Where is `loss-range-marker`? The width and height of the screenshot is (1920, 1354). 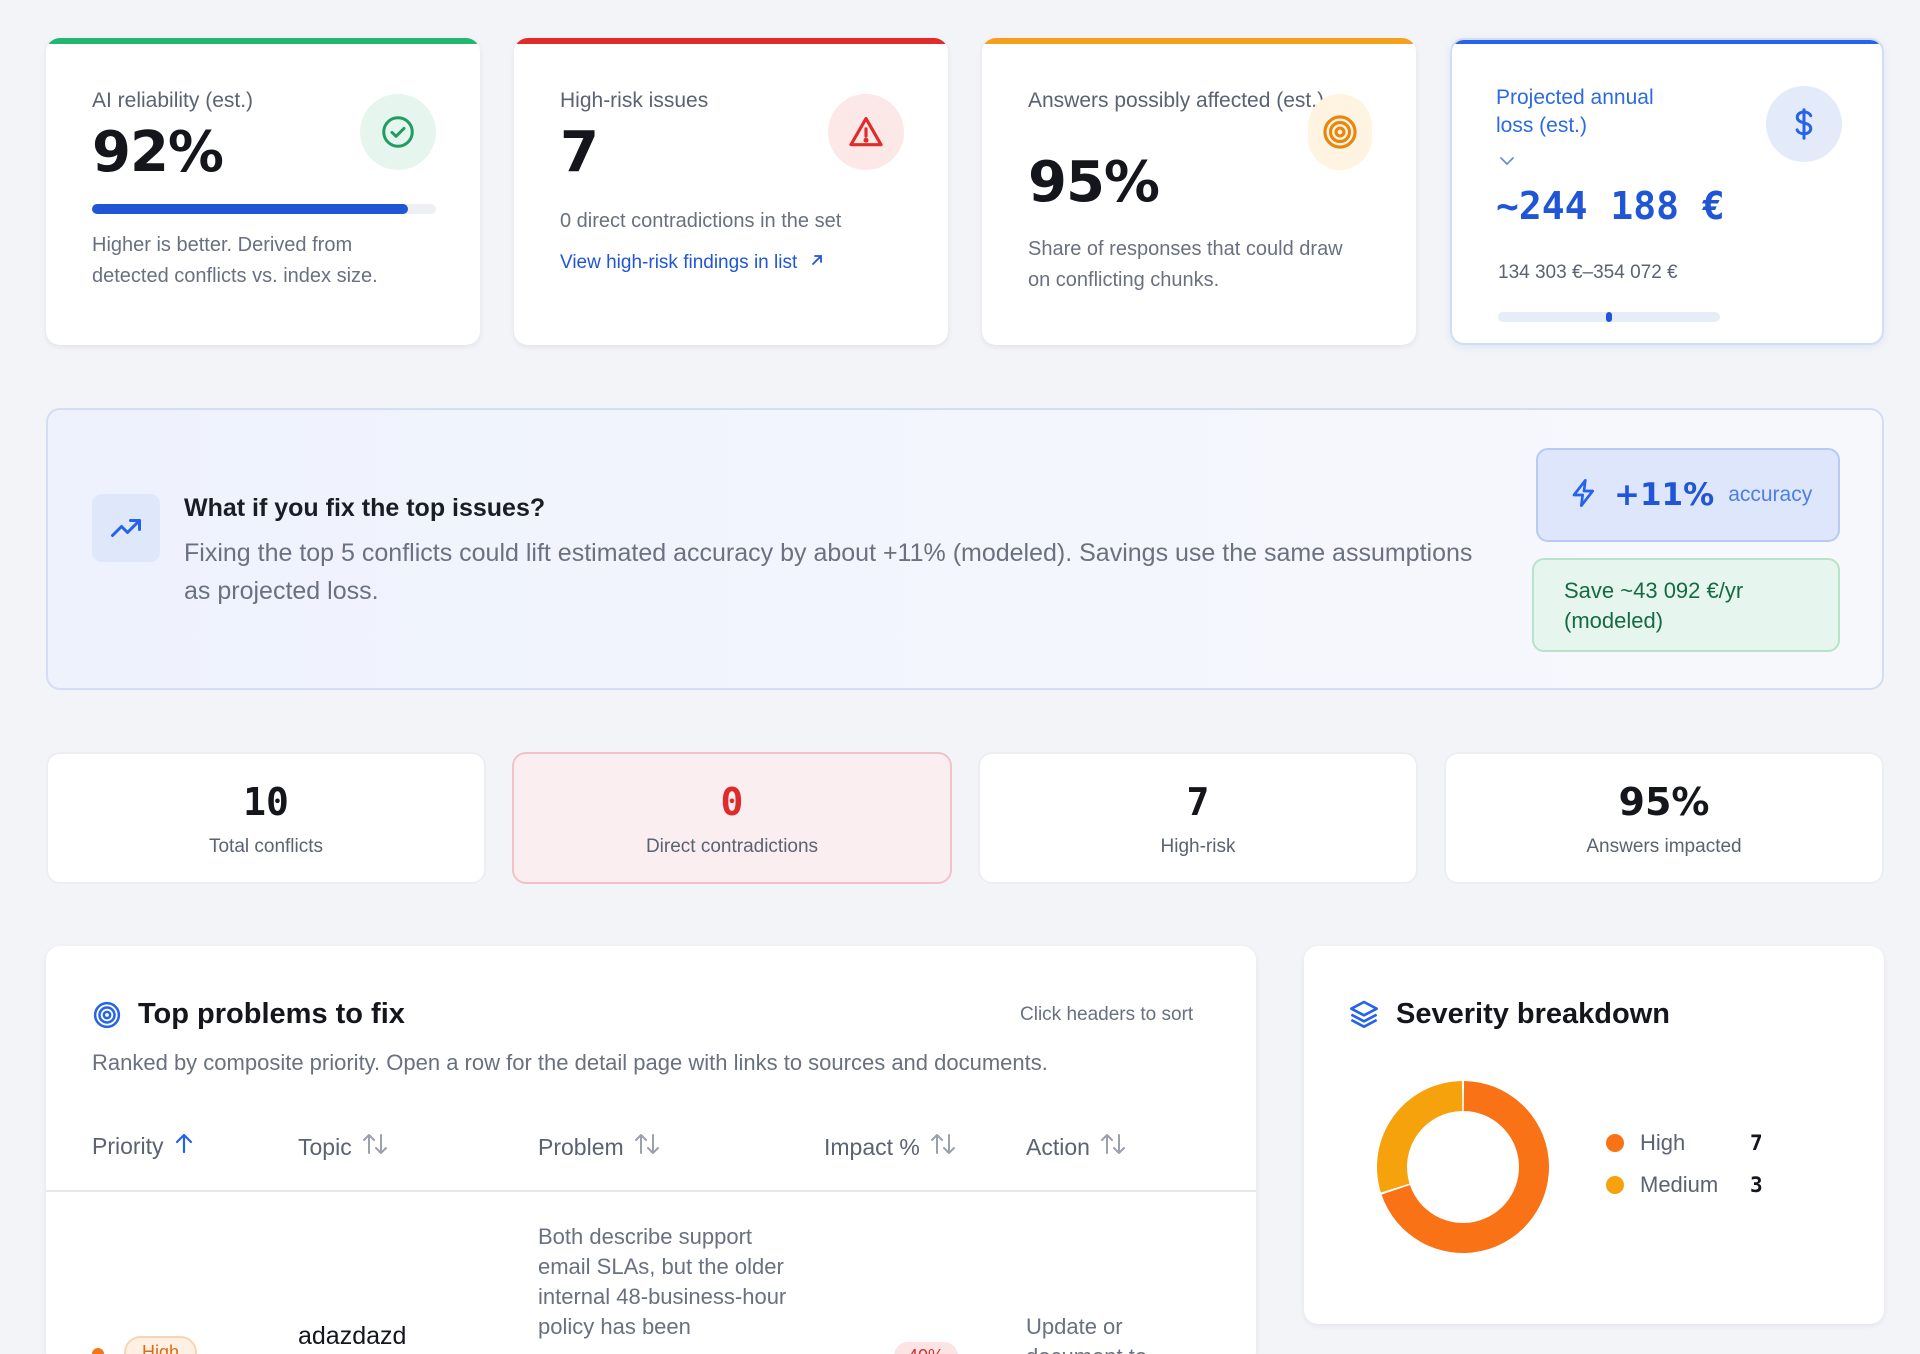
loss-range-marker is located at coordinates (1609, 317).